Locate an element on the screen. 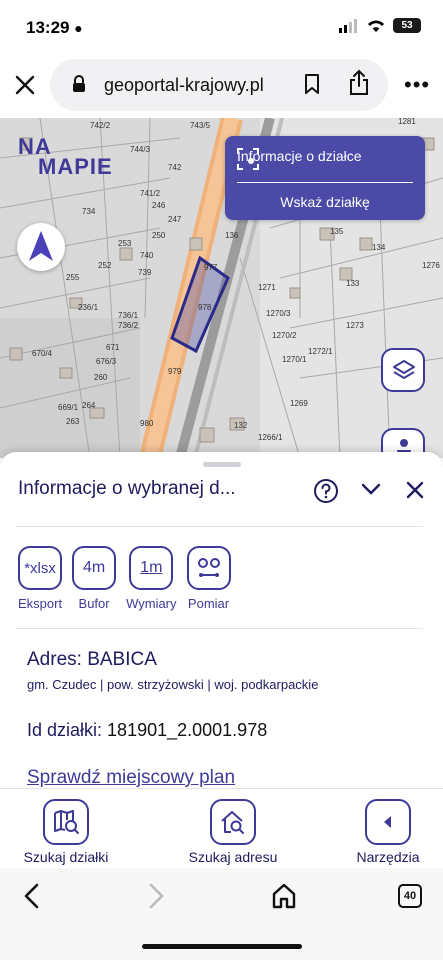 The height and width of the screenshot is (960, 443). parcel-number-label: 1270/1 is located at coordinates (294, 359).